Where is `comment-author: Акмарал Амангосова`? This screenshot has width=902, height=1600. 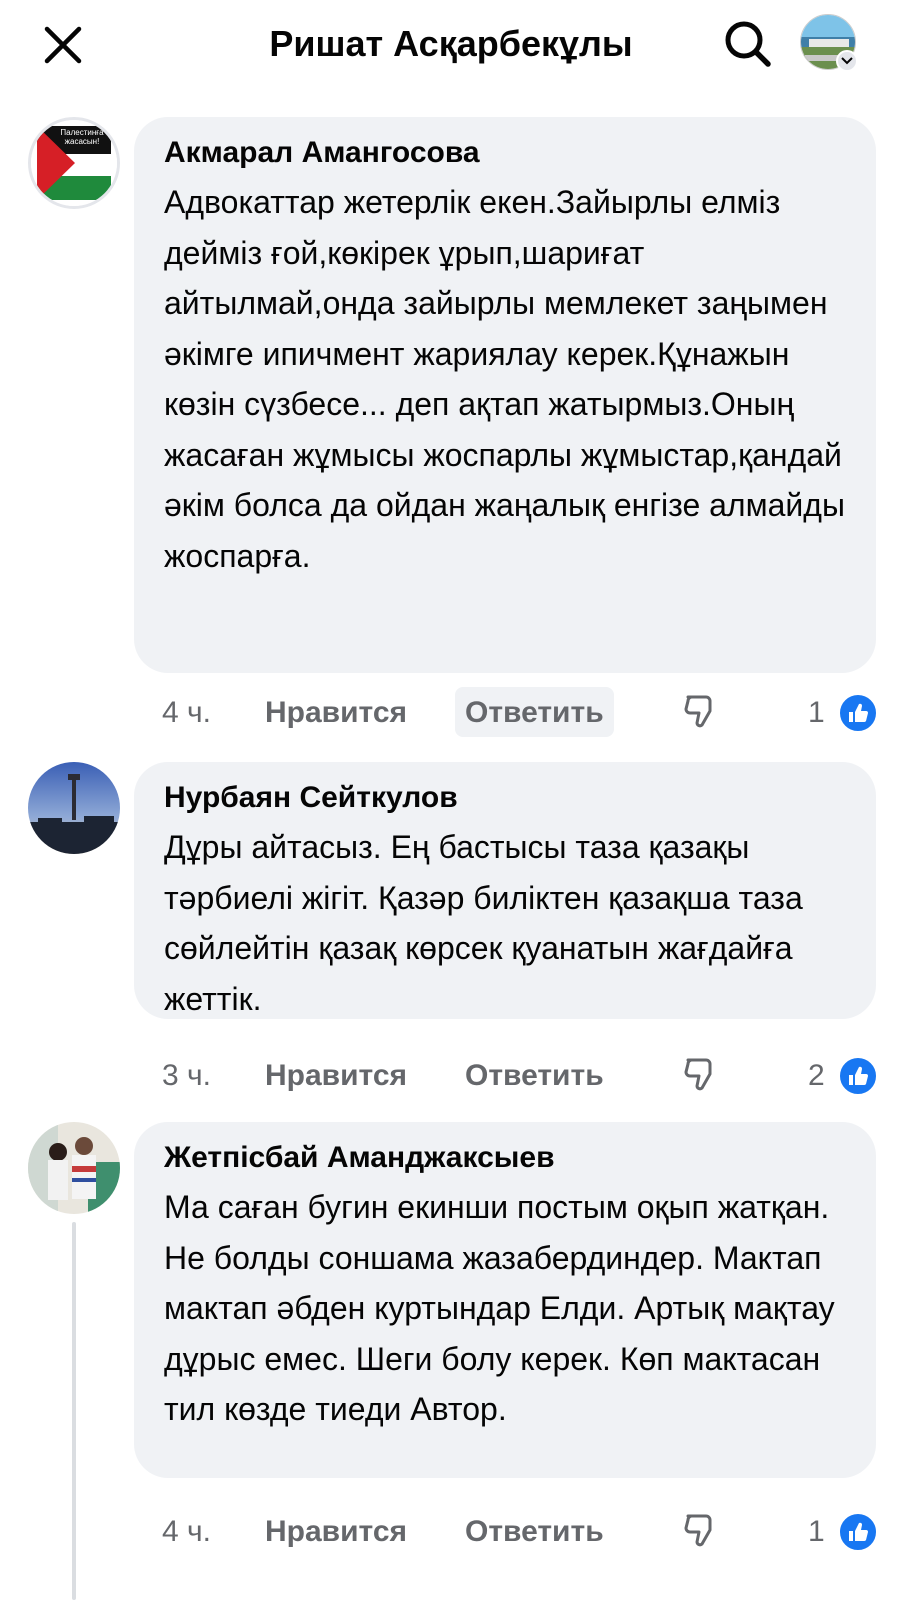
comment-author: Акмарал Амангосова is located at coordinates (505, 153).